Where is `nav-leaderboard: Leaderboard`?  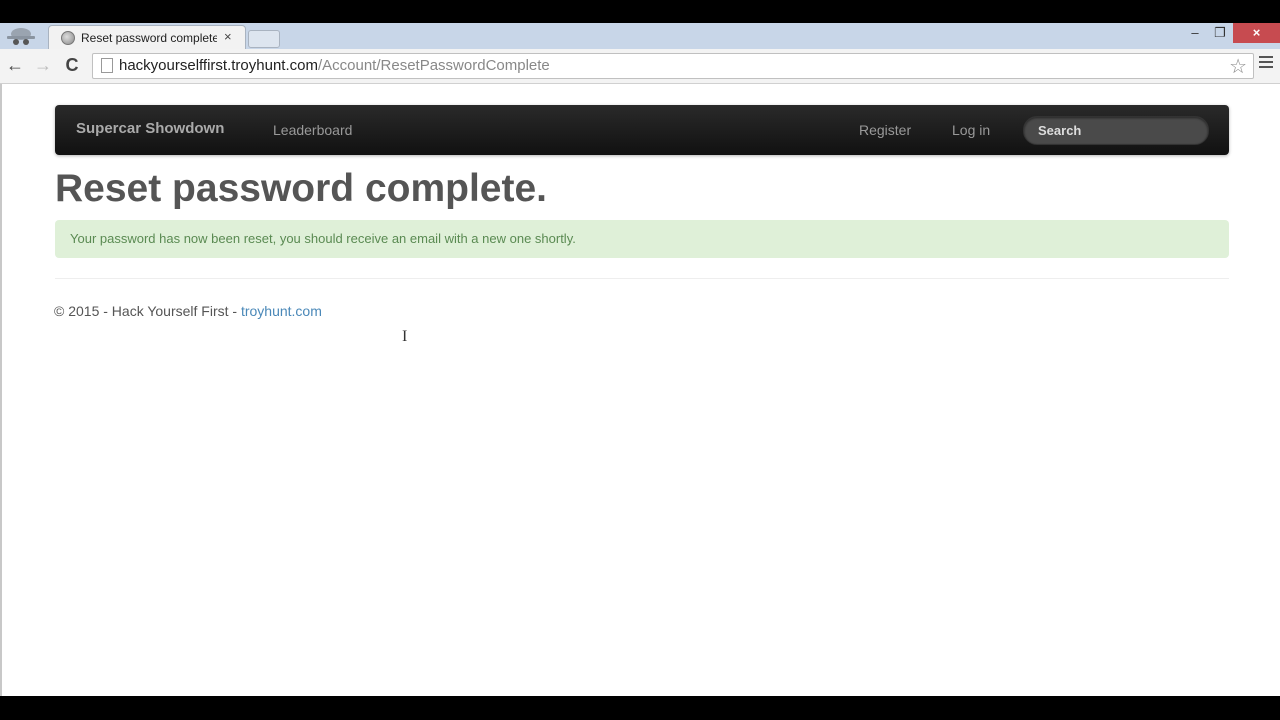
nav-leaderboard: Leaderboard is located at coordinates (312, 130).